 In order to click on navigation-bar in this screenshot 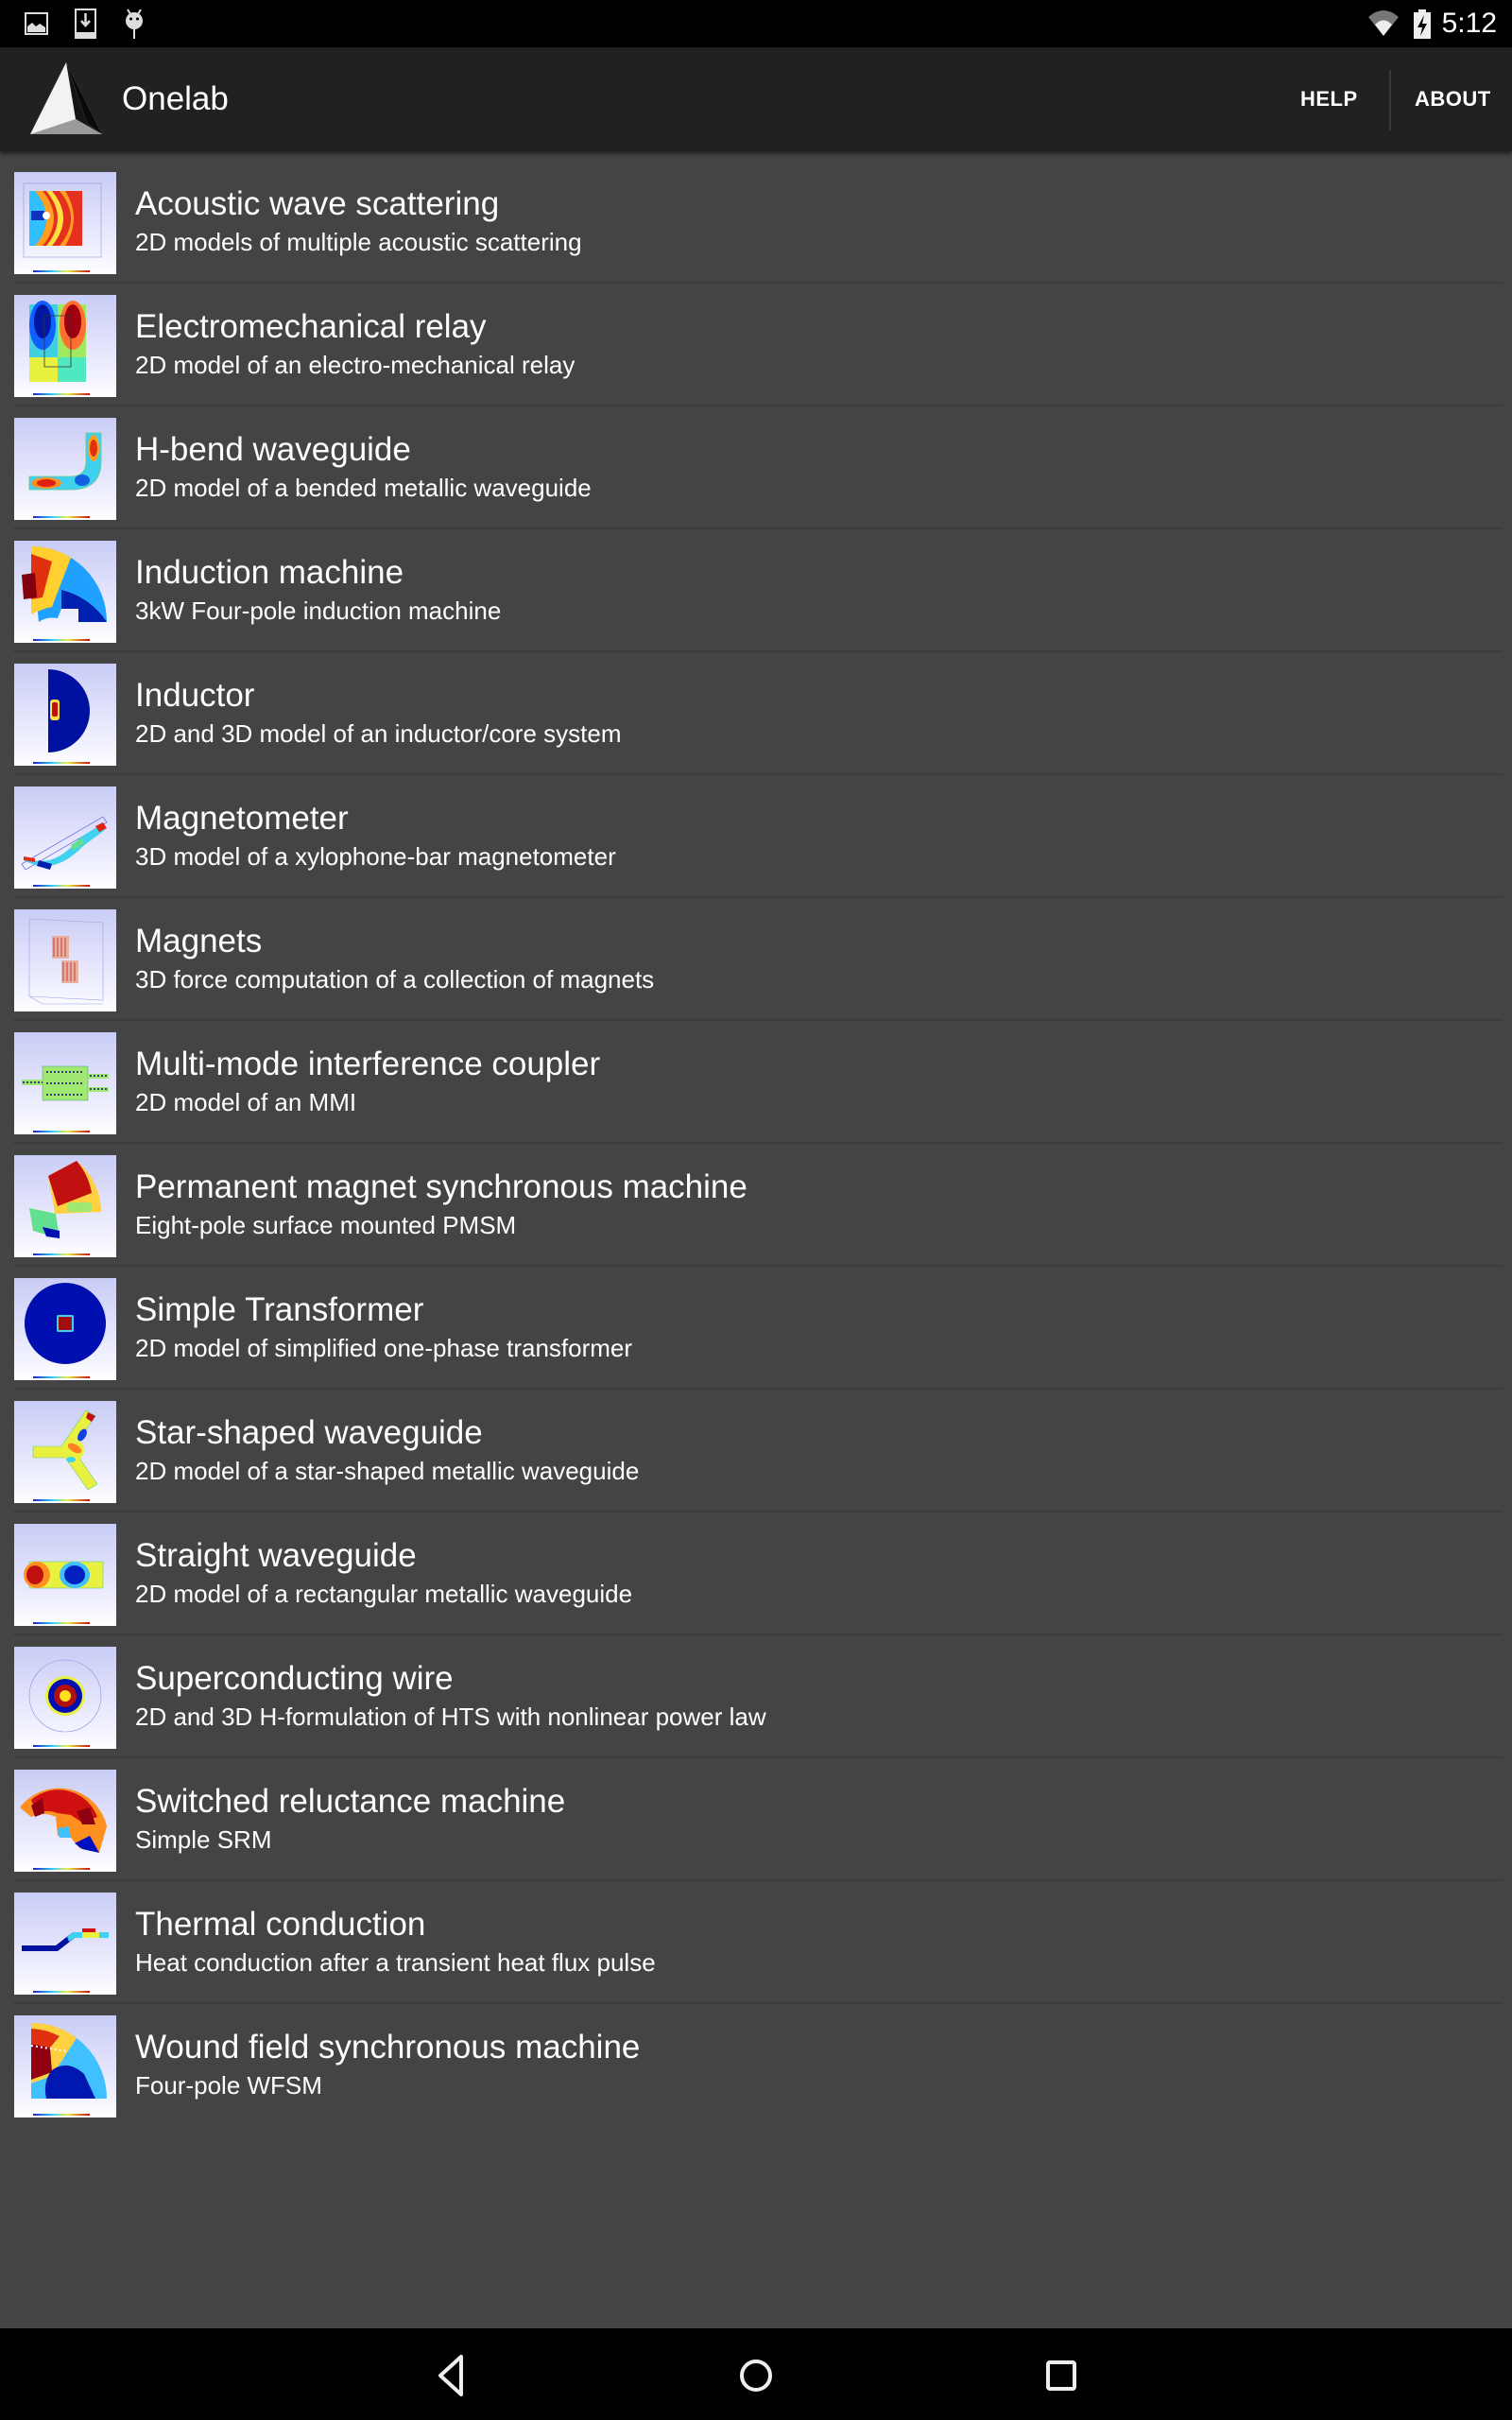, I will do `click(756, 2374)`.